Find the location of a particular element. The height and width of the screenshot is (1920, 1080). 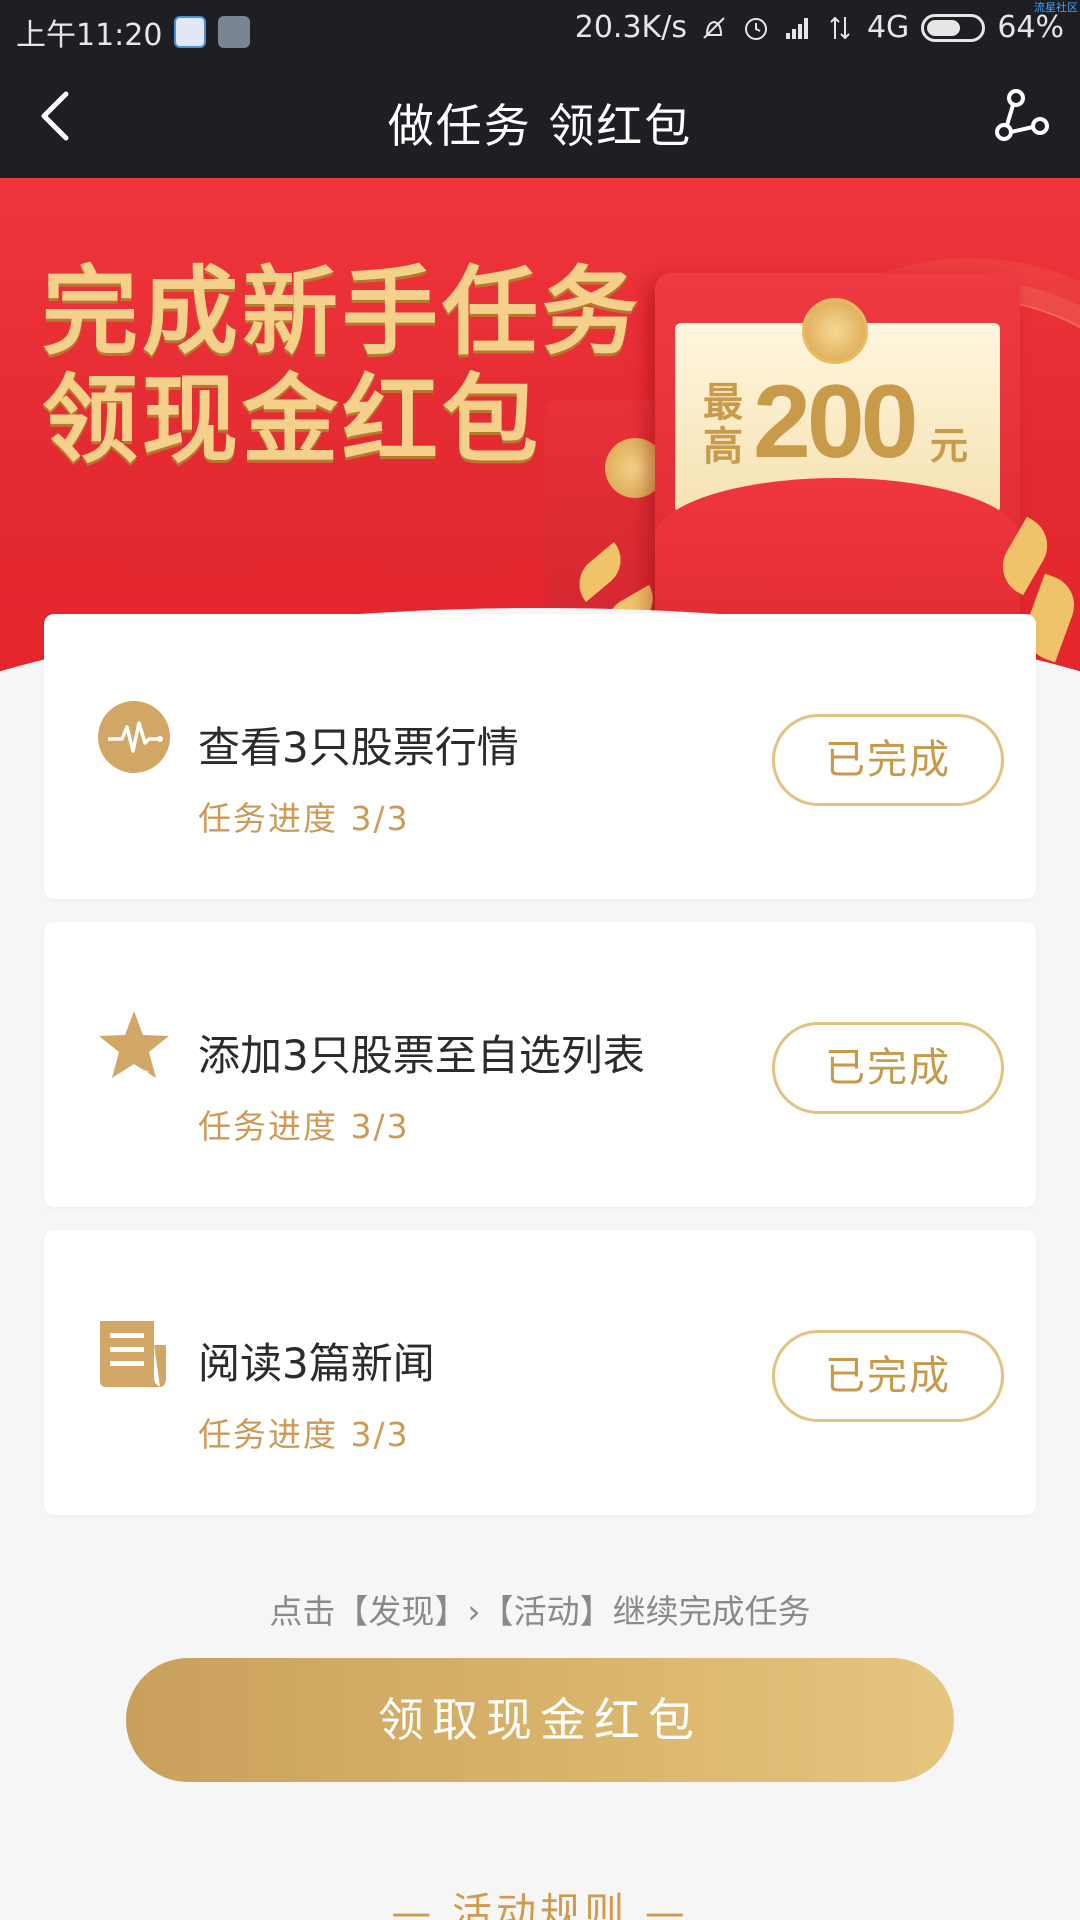

network-speed: 20.3K/s is located at coordinates (630, 27).